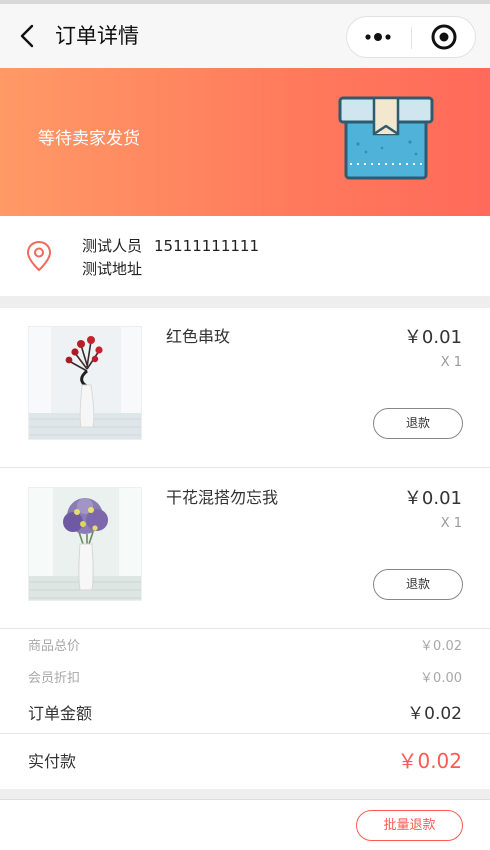 The height and width of the screenshot is (850, 490). I want to click on purple-flowers-vase-image, so click(85, 544).